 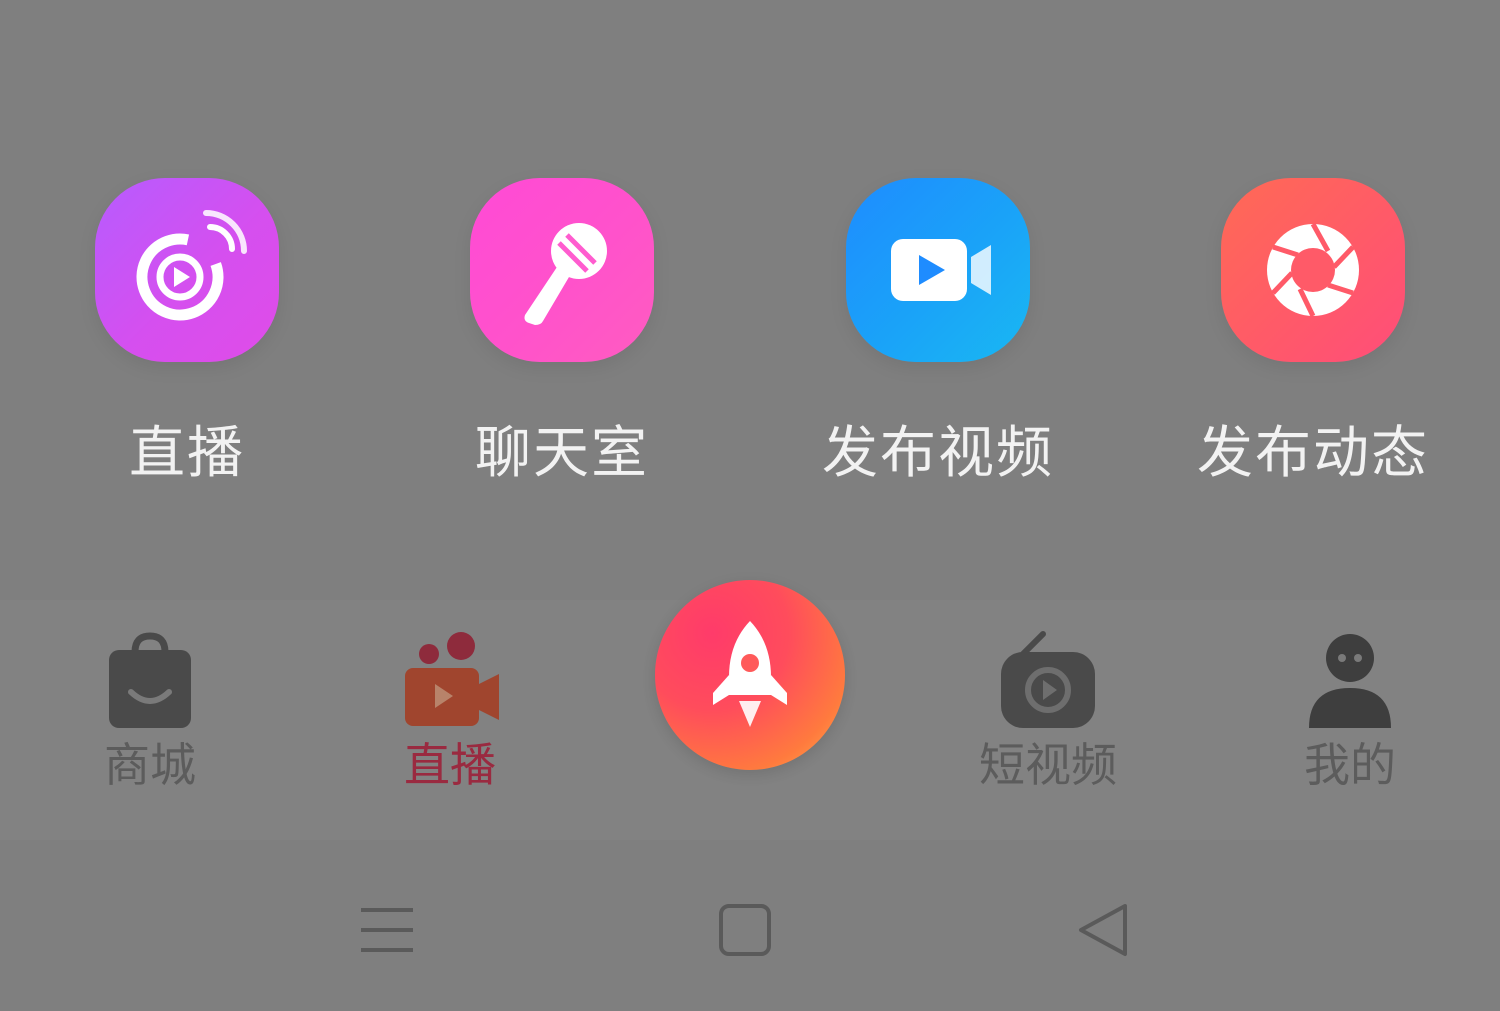 I want to click on shopping-bag-icon, so click(x=150, y=680).